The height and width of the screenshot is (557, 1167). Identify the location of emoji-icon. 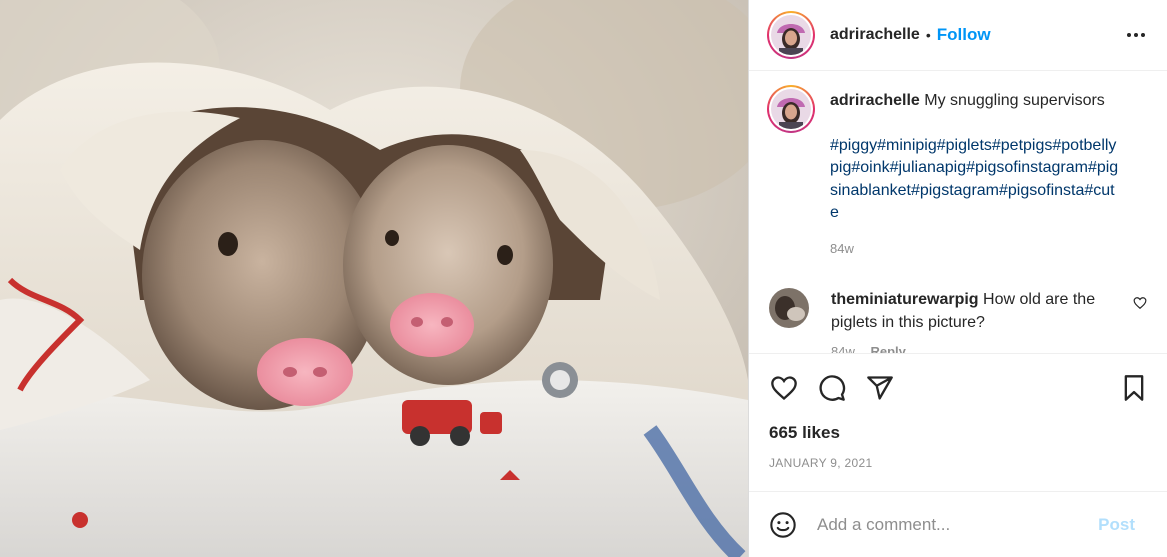
(783, 525).